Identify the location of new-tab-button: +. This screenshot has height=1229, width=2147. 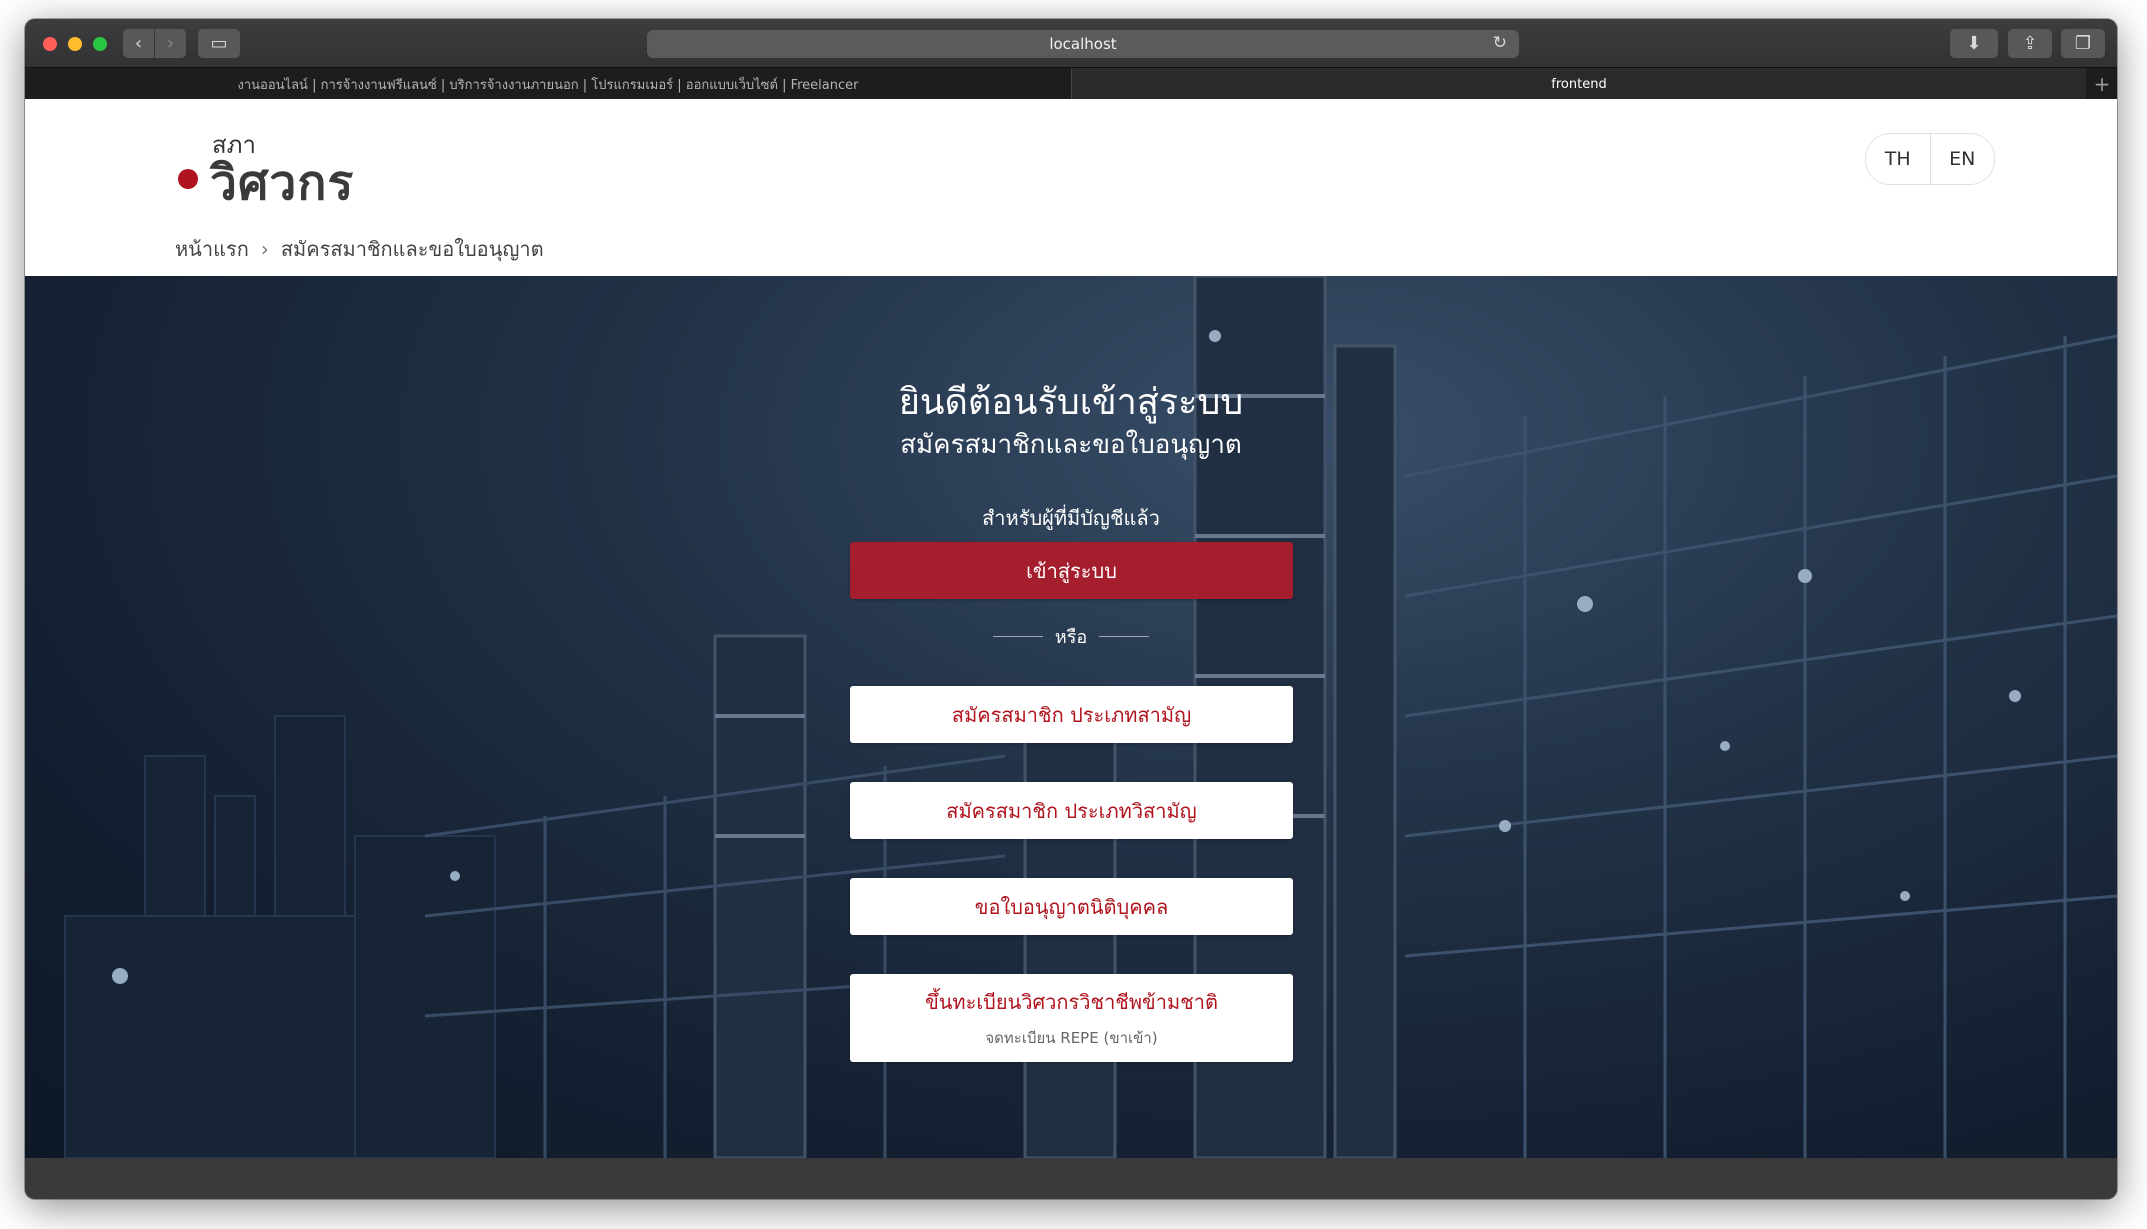
(2102, 84).